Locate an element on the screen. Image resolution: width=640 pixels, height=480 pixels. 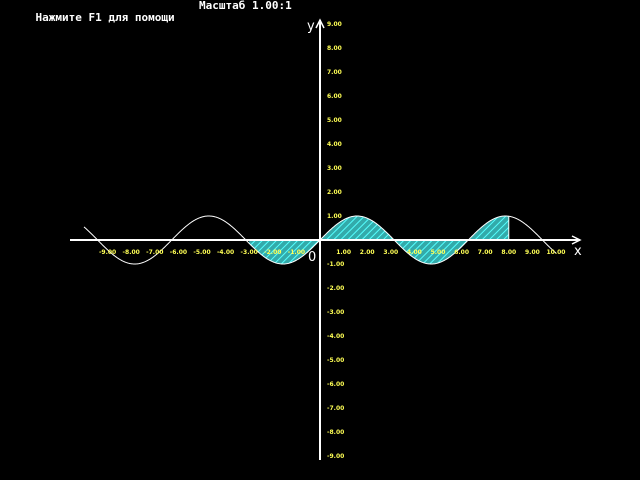
y-tick-label: 7.00 is located at coordinates (334, 72).